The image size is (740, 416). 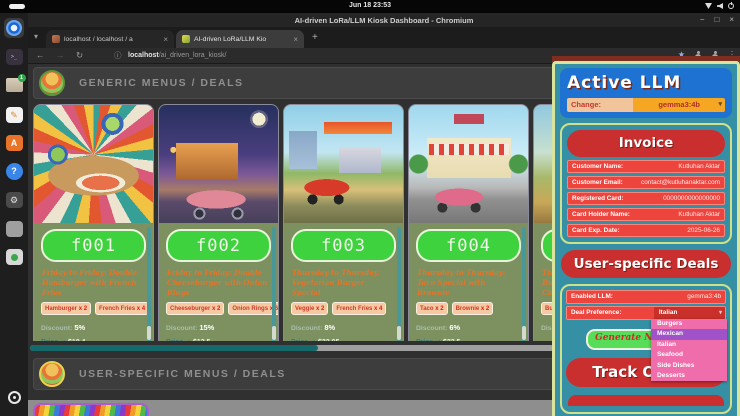 What do you see at coordinates (702, 19) in the screenshot?
I see `minimize-button: −` at bounding box center [702, 19].